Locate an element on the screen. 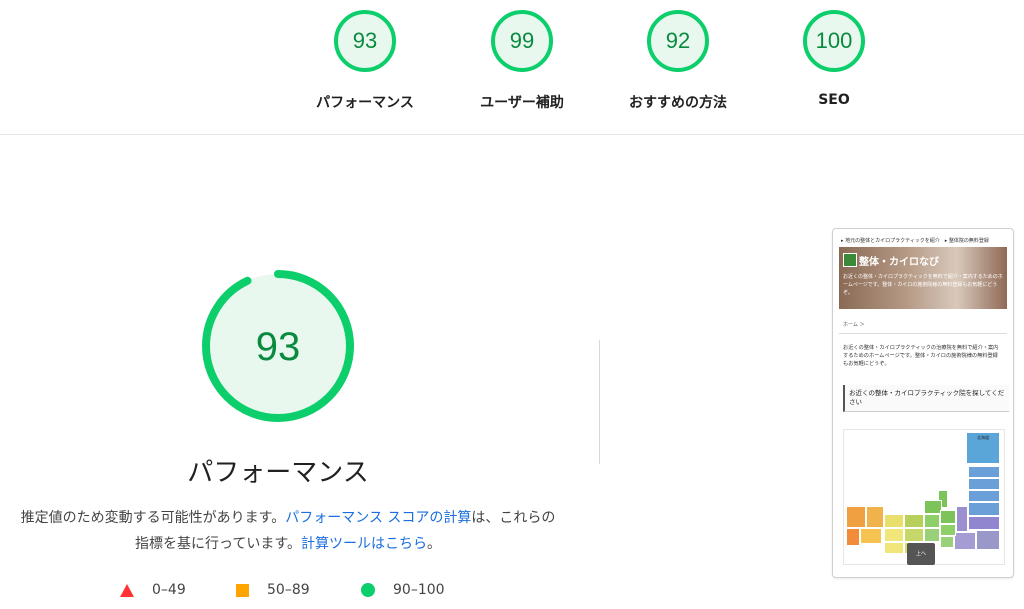 The image size is (1024, 609). gauge-best-practices: 92 おすすめの方法 is located at coordinates (678, 66).